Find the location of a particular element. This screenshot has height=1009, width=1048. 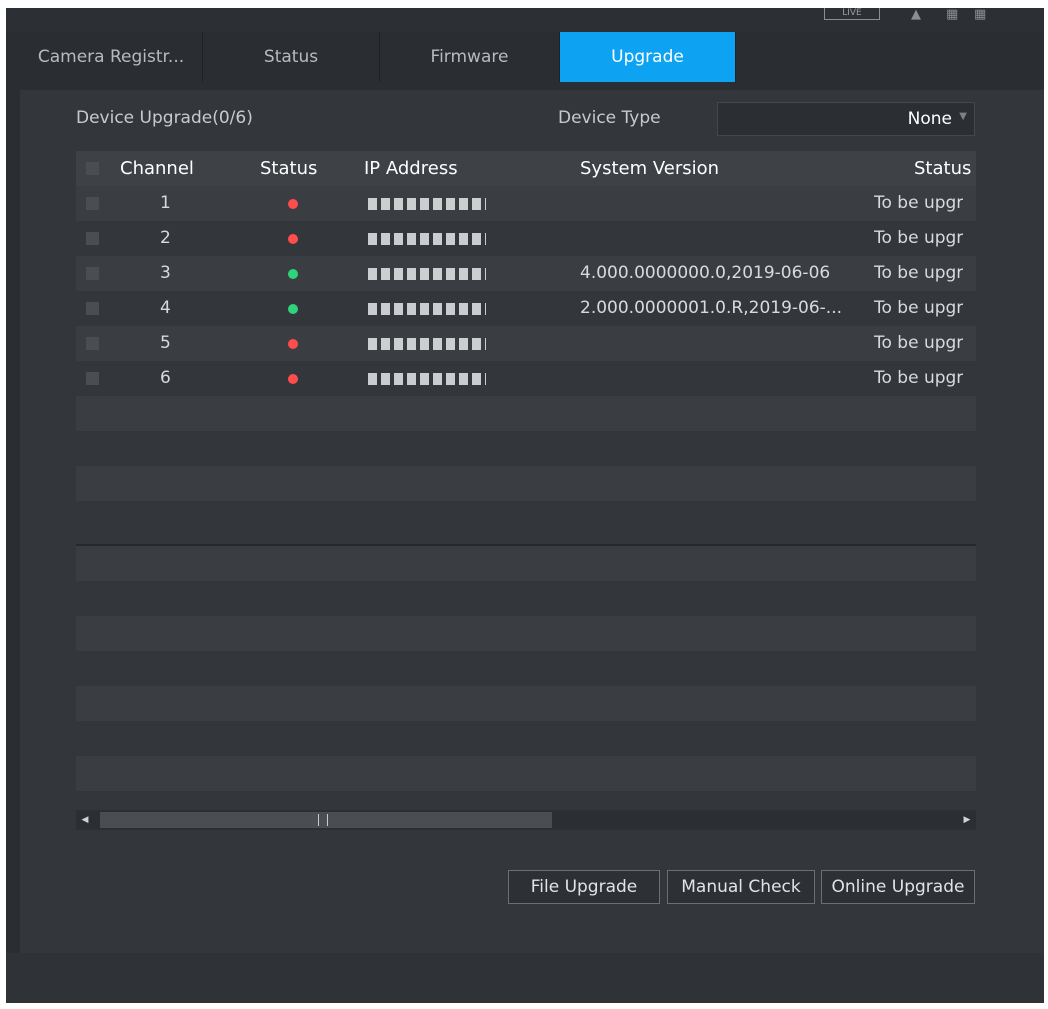

bottom-bar is located at coordinates (525, 978).